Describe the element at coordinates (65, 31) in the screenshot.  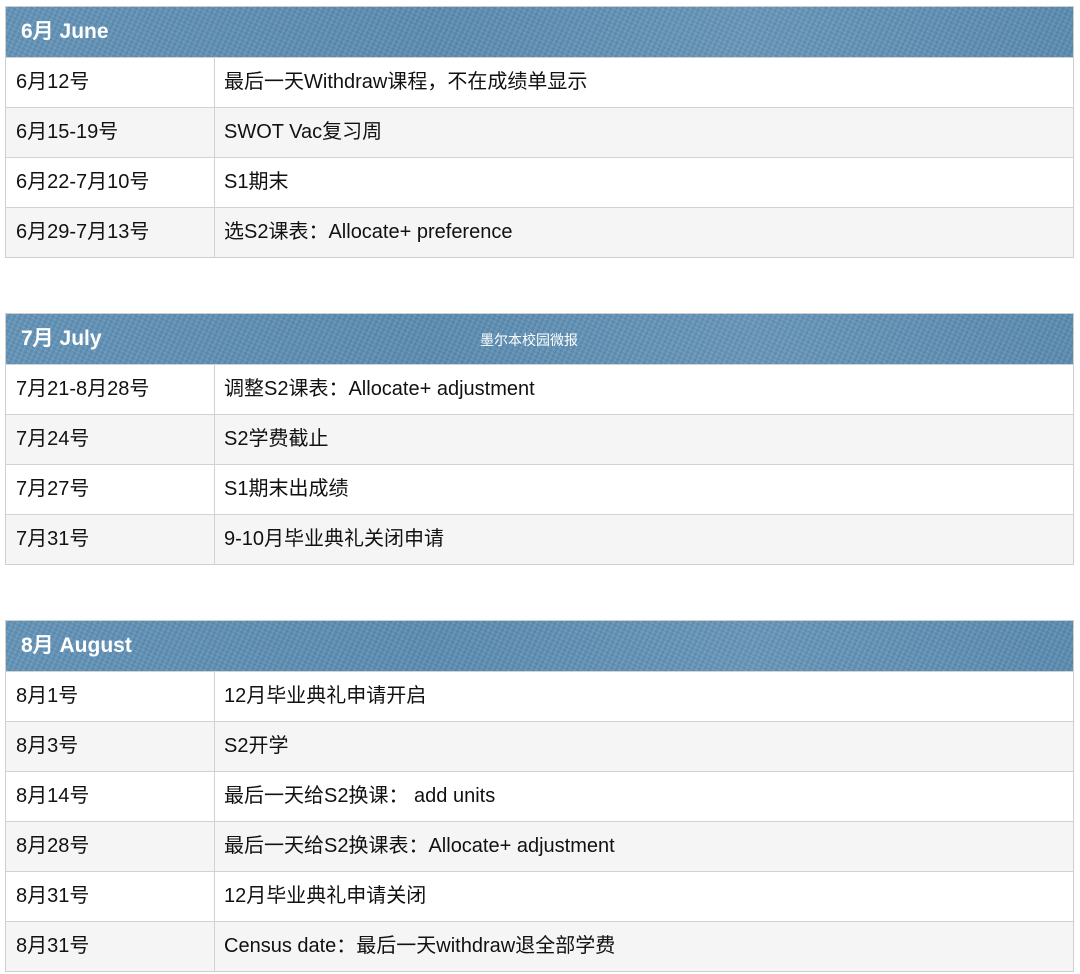
I see `month-title: 6月 June` at that location.